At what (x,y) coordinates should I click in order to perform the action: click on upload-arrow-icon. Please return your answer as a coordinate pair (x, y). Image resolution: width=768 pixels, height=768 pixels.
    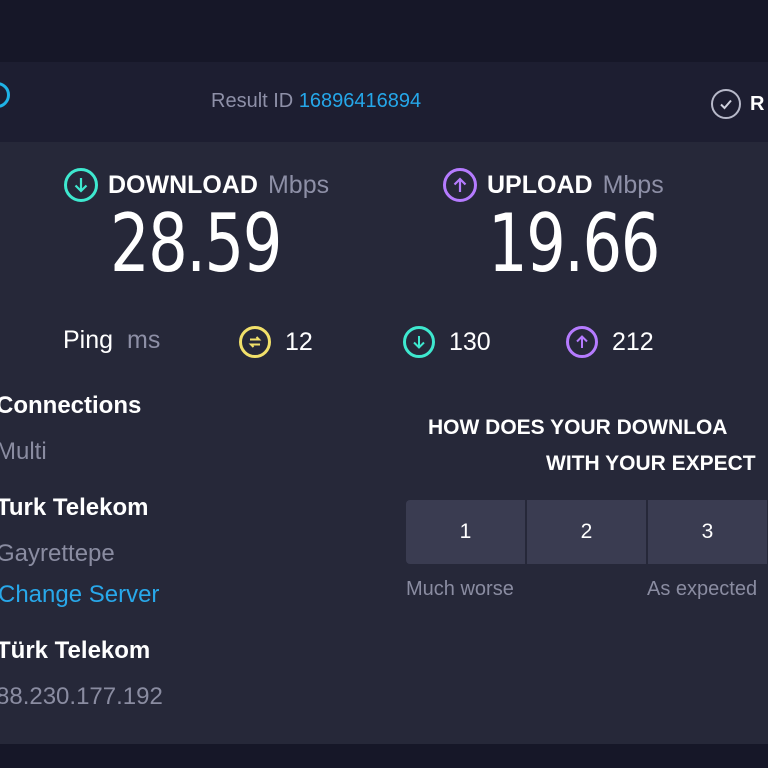
    Looking at the image, I should click on (460, 185).